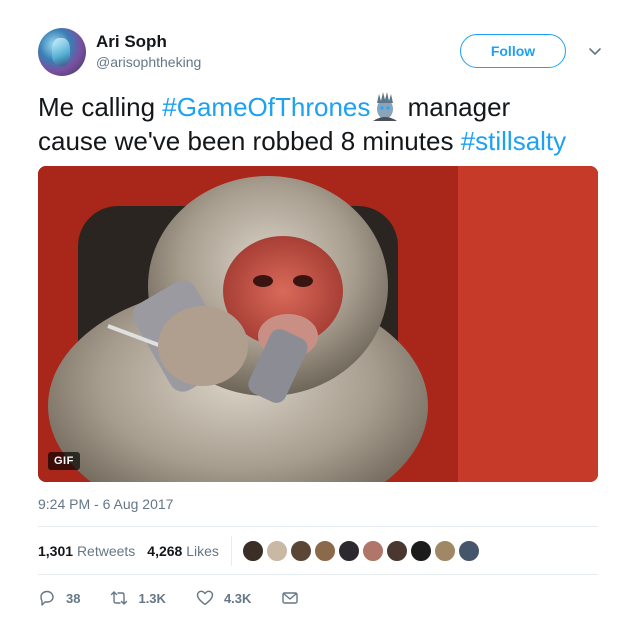  I want to click on retweets-stat: 1,301 Retweets, so click(86, 551).